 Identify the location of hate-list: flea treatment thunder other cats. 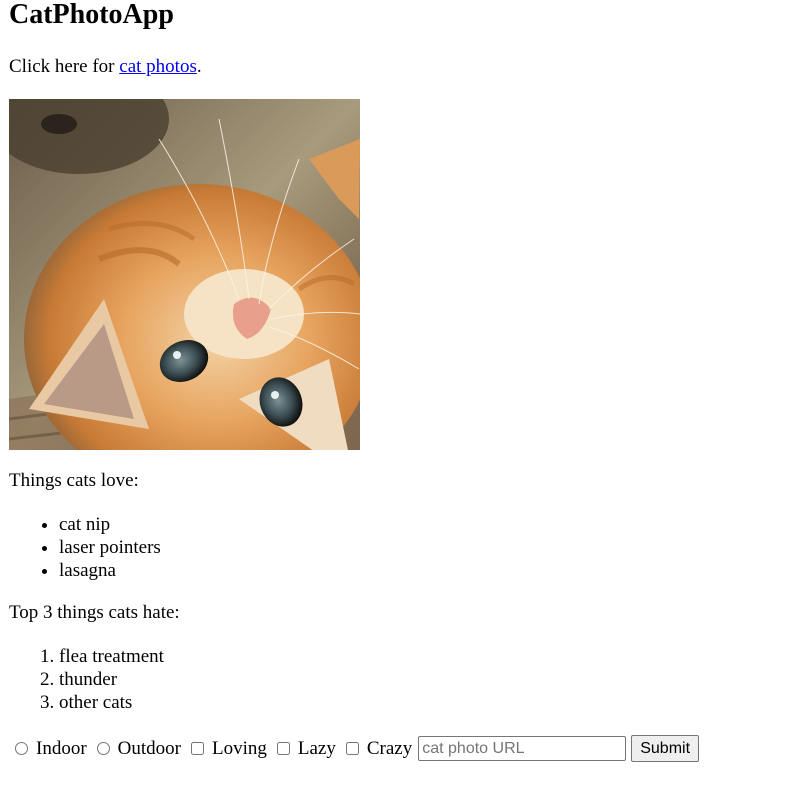
(86, 679).